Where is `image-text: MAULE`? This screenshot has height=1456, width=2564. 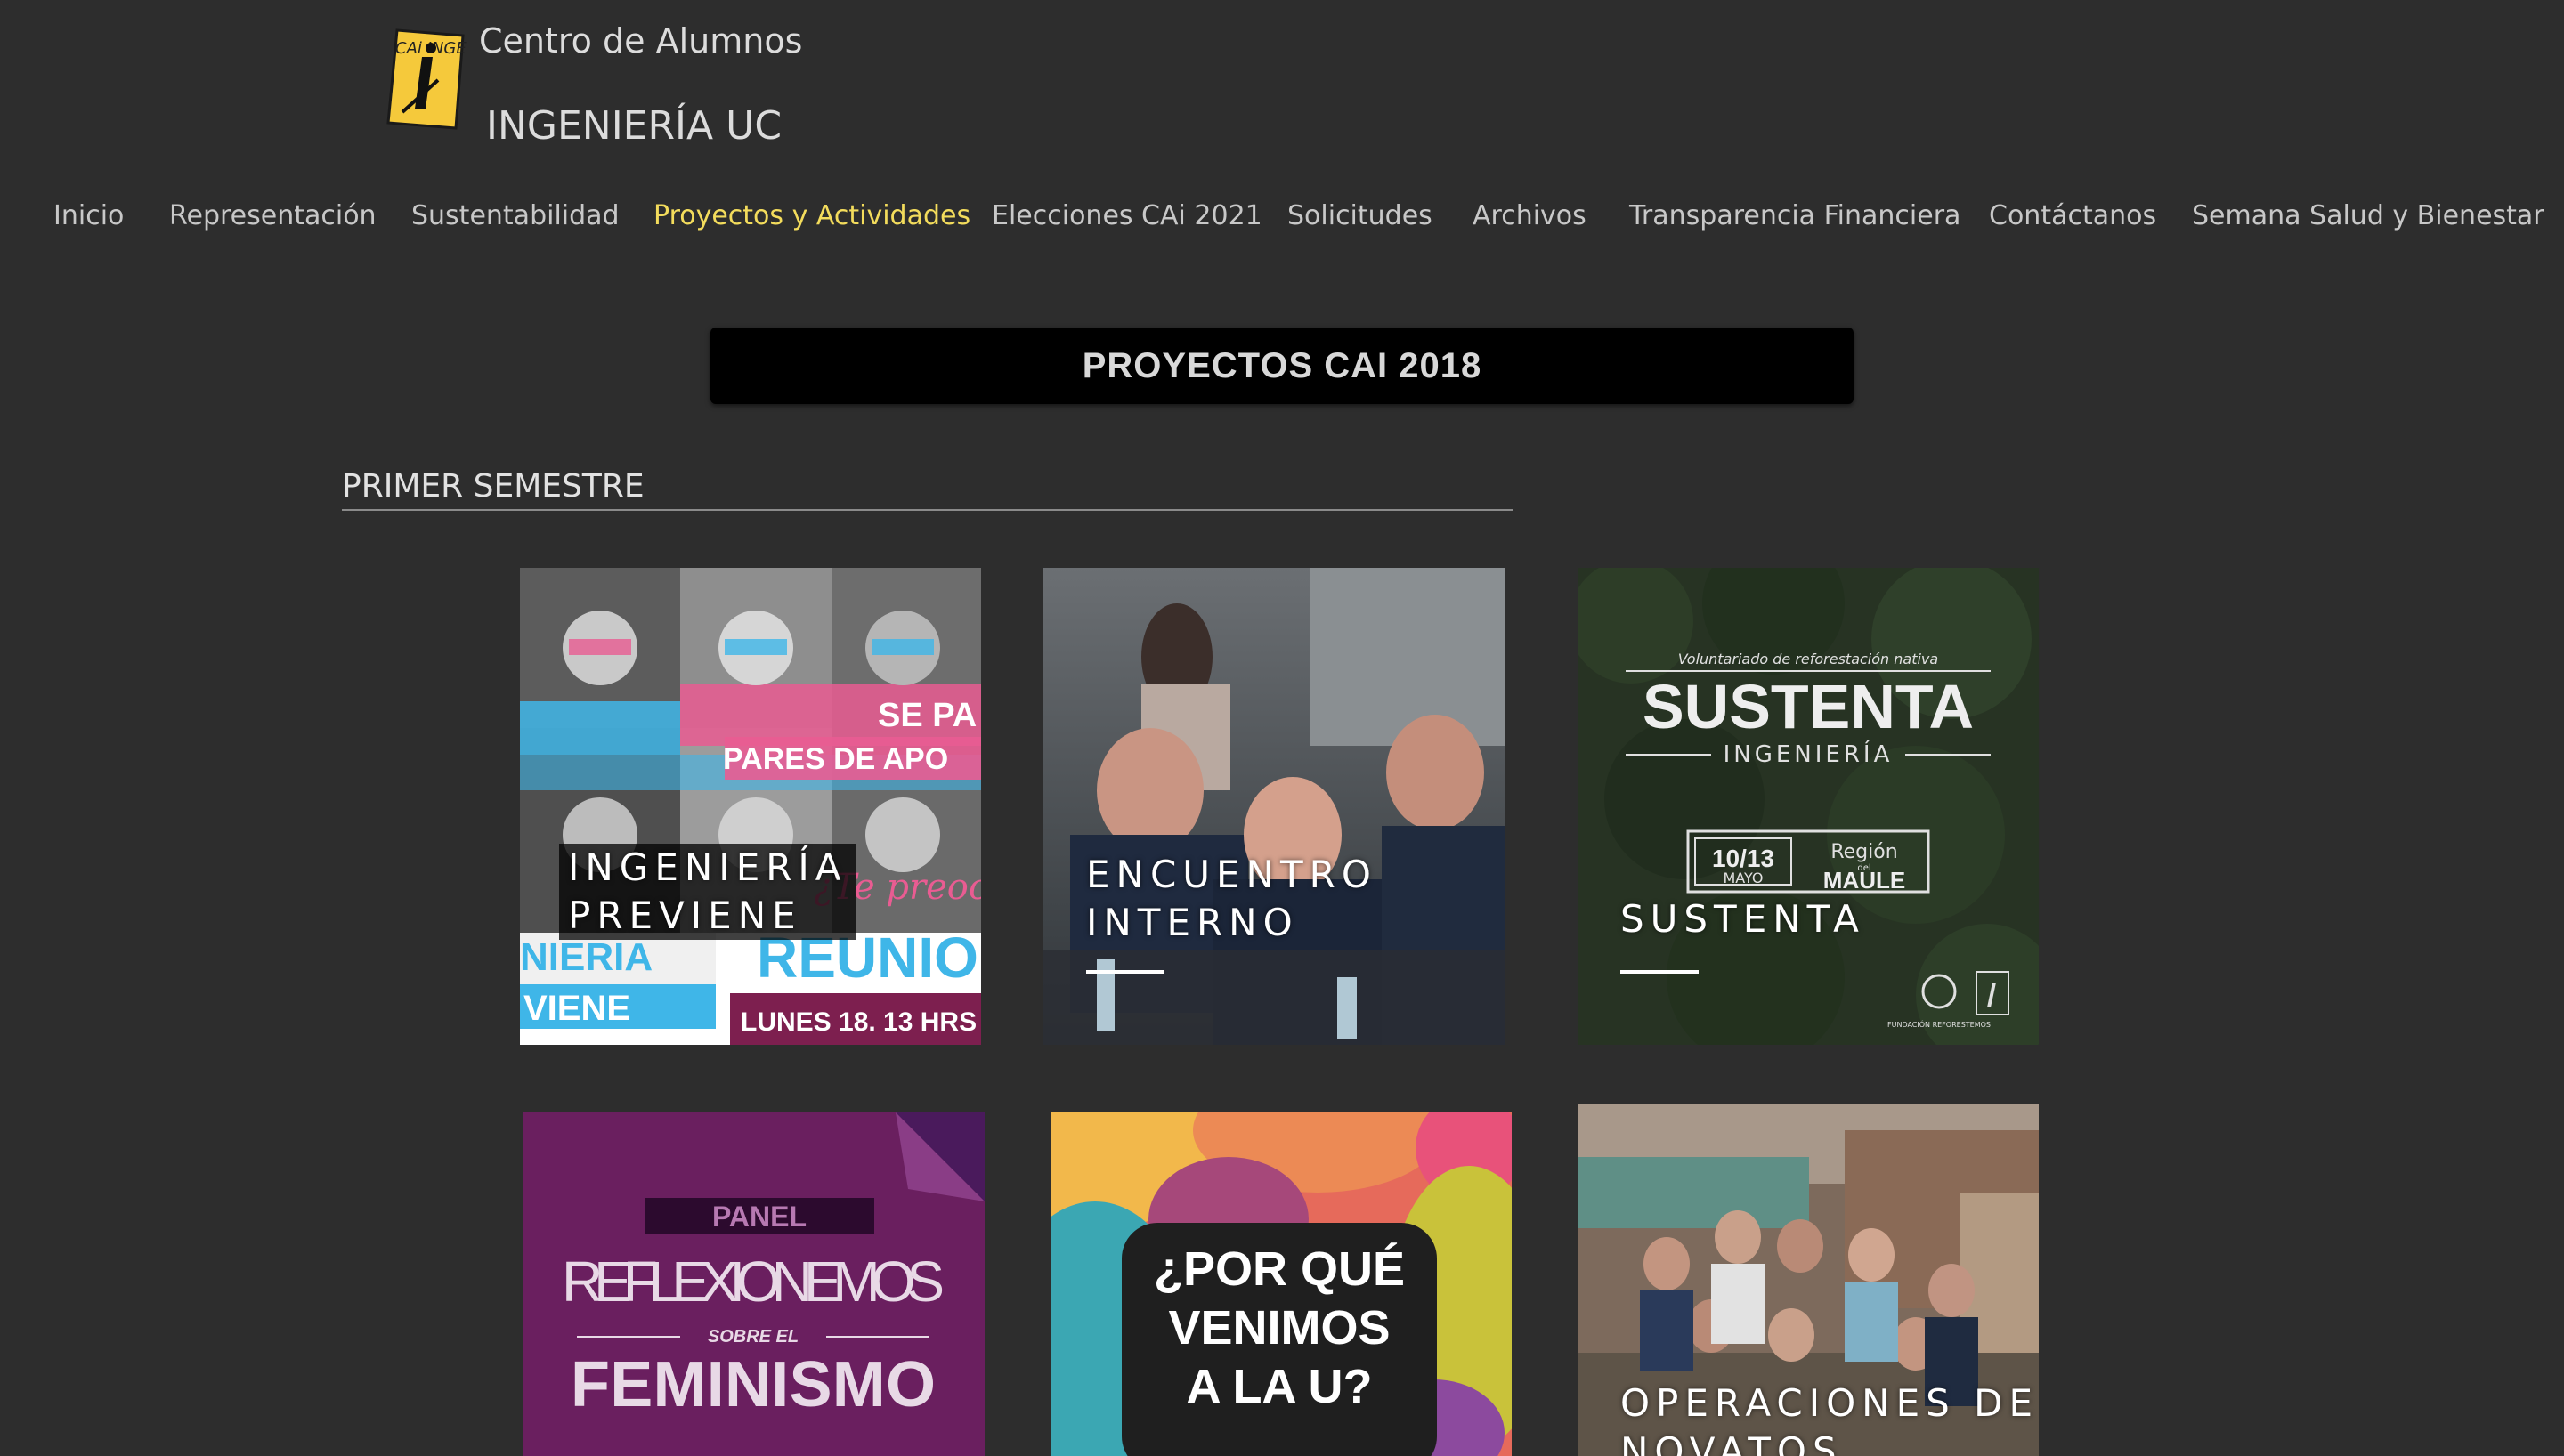 image-text: MAULE is located at coordinates (1864, 880).